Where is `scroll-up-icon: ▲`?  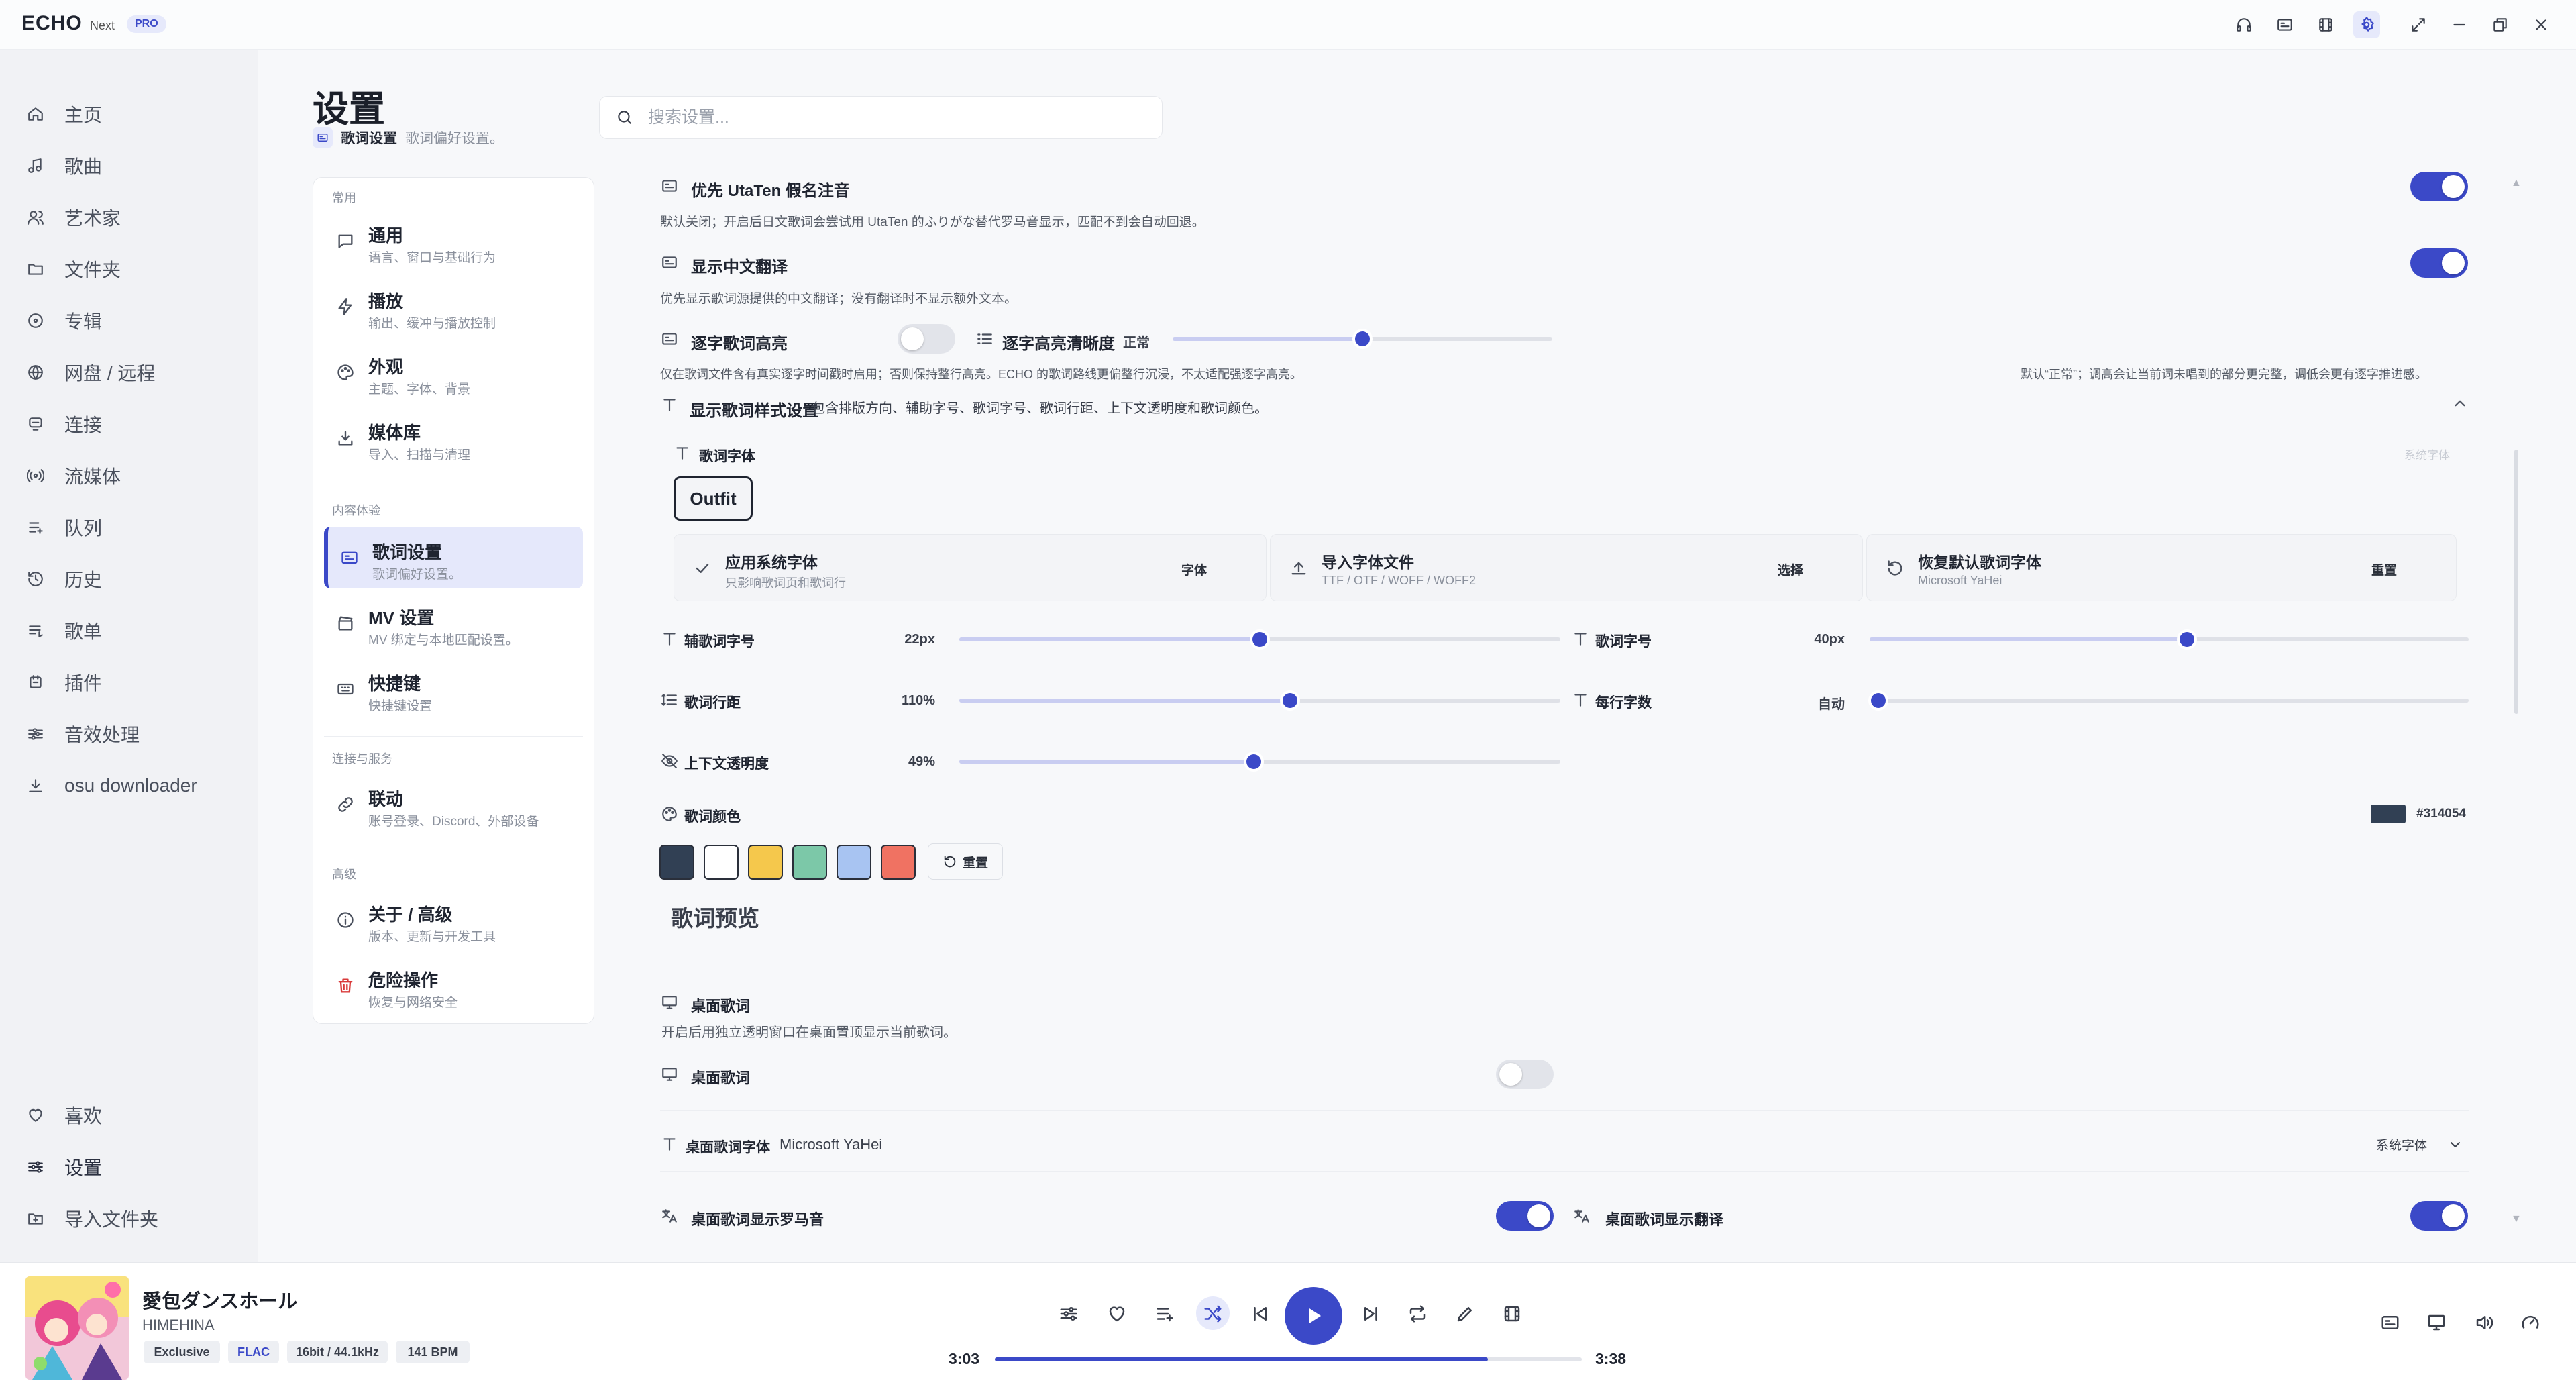
scroll-up-icon: ▲ is located at coordinates (2516, 183).